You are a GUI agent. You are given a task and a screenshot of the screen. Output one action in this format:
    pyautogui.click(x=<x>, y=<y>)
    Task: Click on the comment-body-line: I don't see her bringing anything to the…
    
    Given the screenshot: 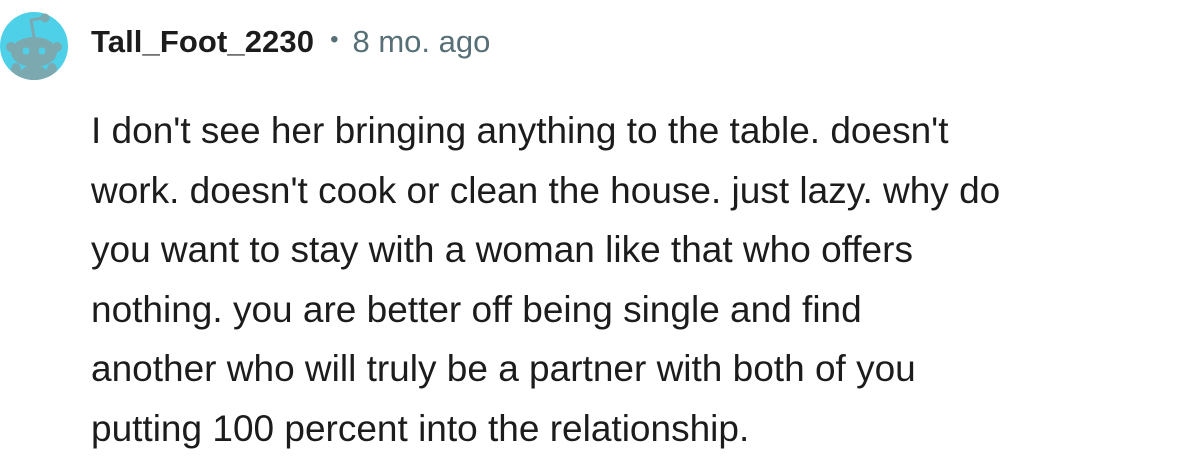 What is the action you would take?
    pyautogui.click(x=520, y=130)
    